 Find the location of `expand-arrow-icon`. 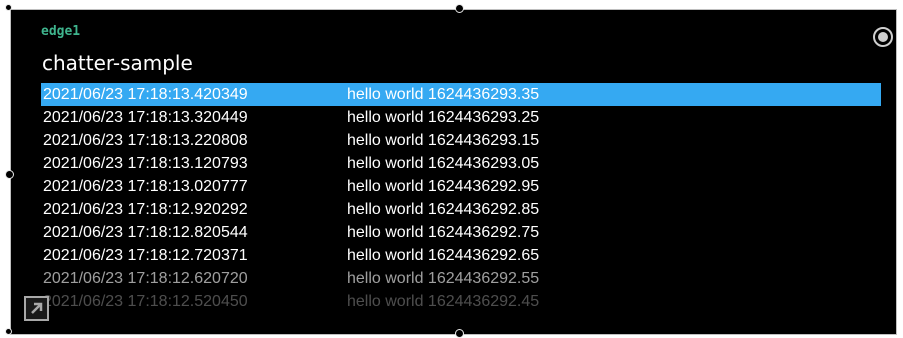

expand-arrow-icon is located at coordinates (37, 308).